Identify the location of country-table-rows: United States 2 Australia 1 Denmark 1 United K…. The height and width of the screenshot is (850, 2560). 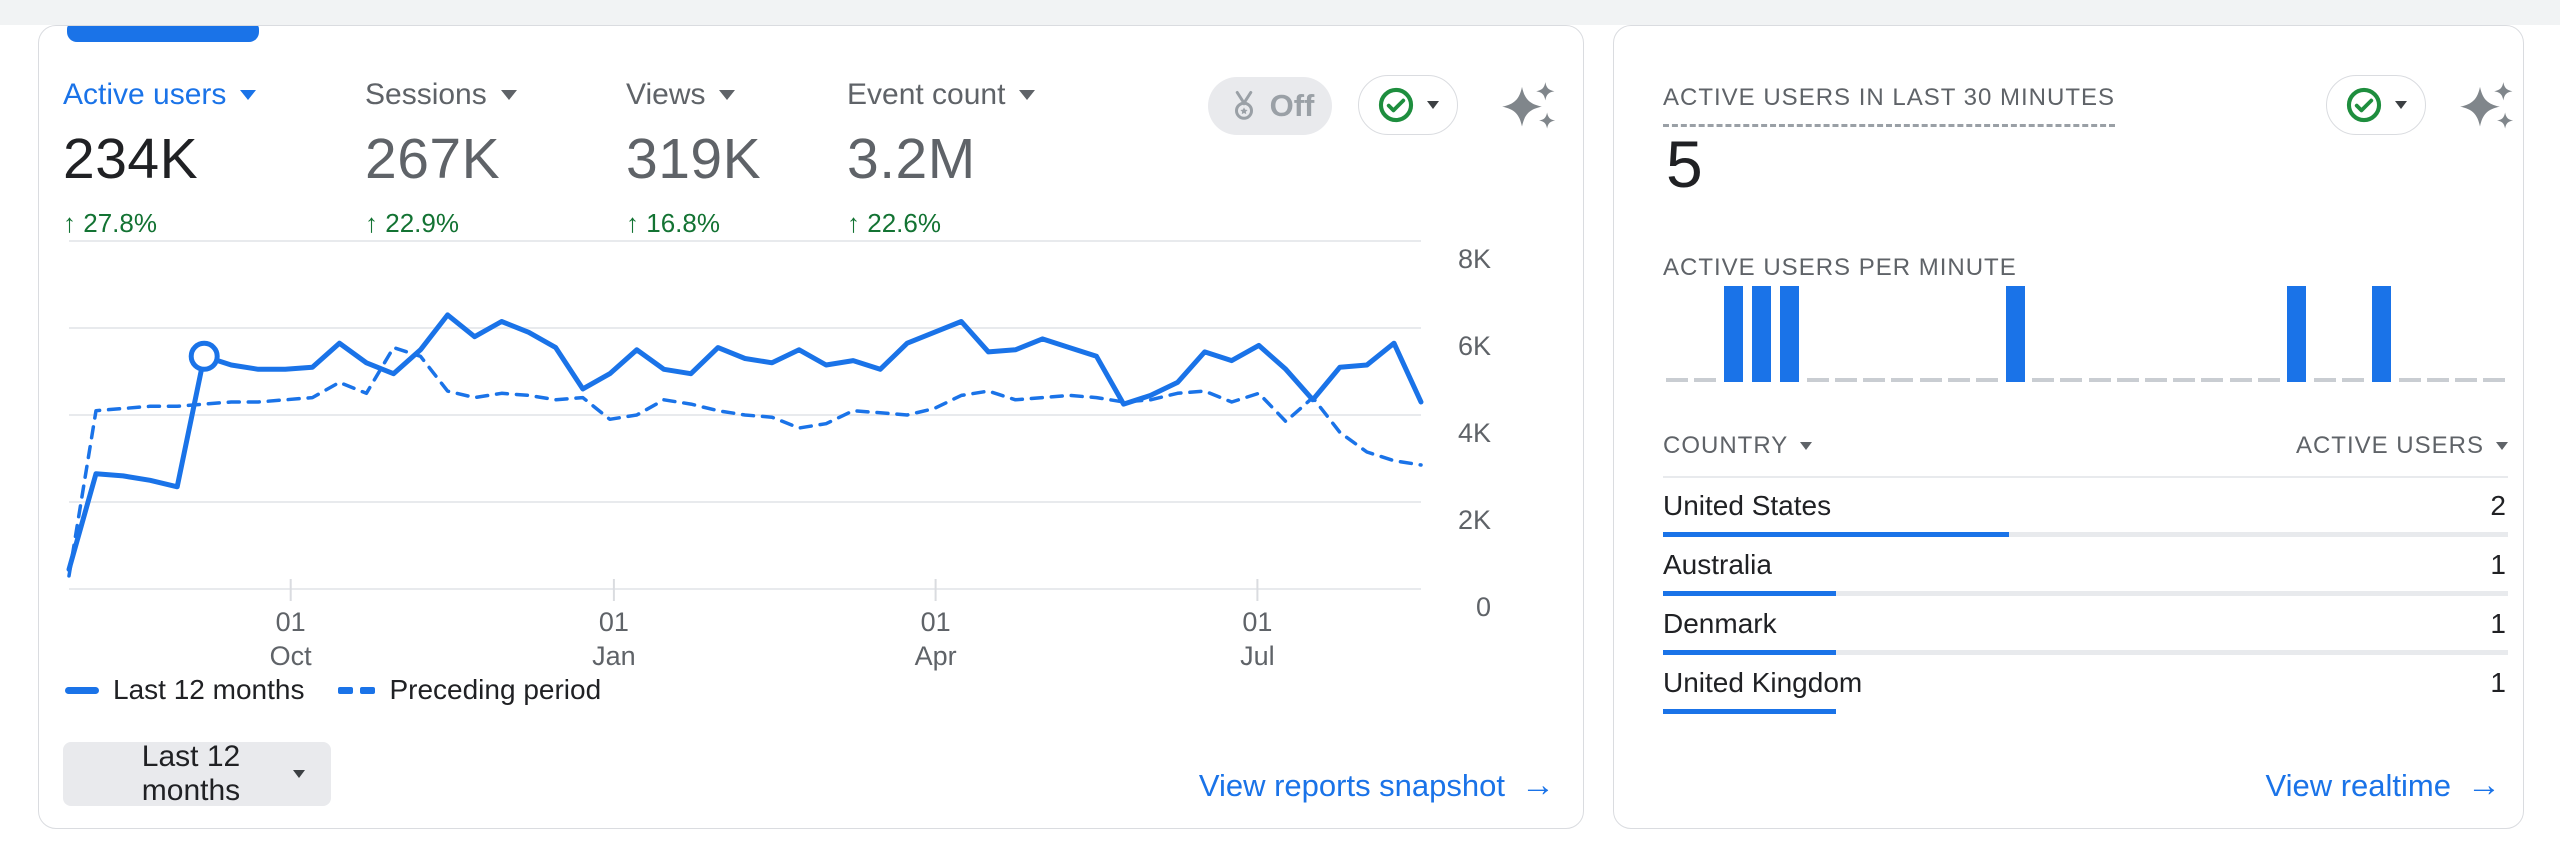
(2085, 596).